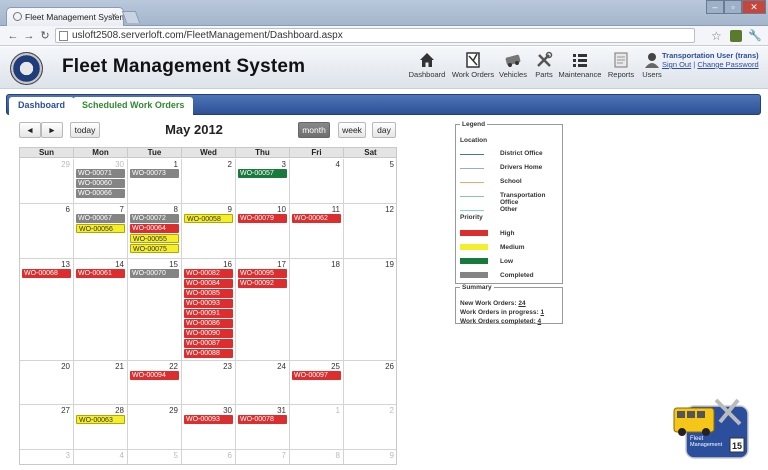 The width and height of the screenshot is (768, 470). What do you see at coordinates (209, 383) in the screenshot?
I see `calendar-day-cell: 23` at bounding box center [209, 383].